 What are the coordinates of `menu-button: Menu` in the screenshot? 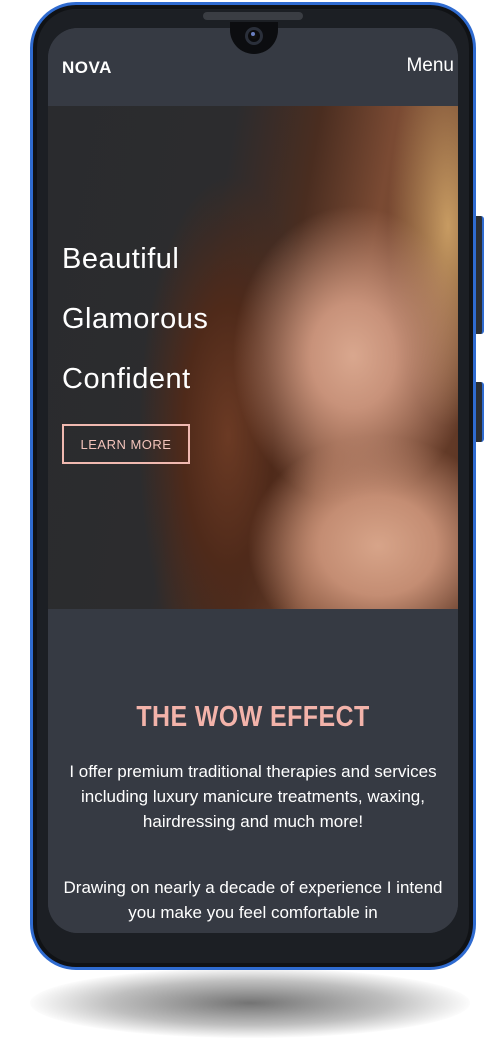 It's located at (430, 66).